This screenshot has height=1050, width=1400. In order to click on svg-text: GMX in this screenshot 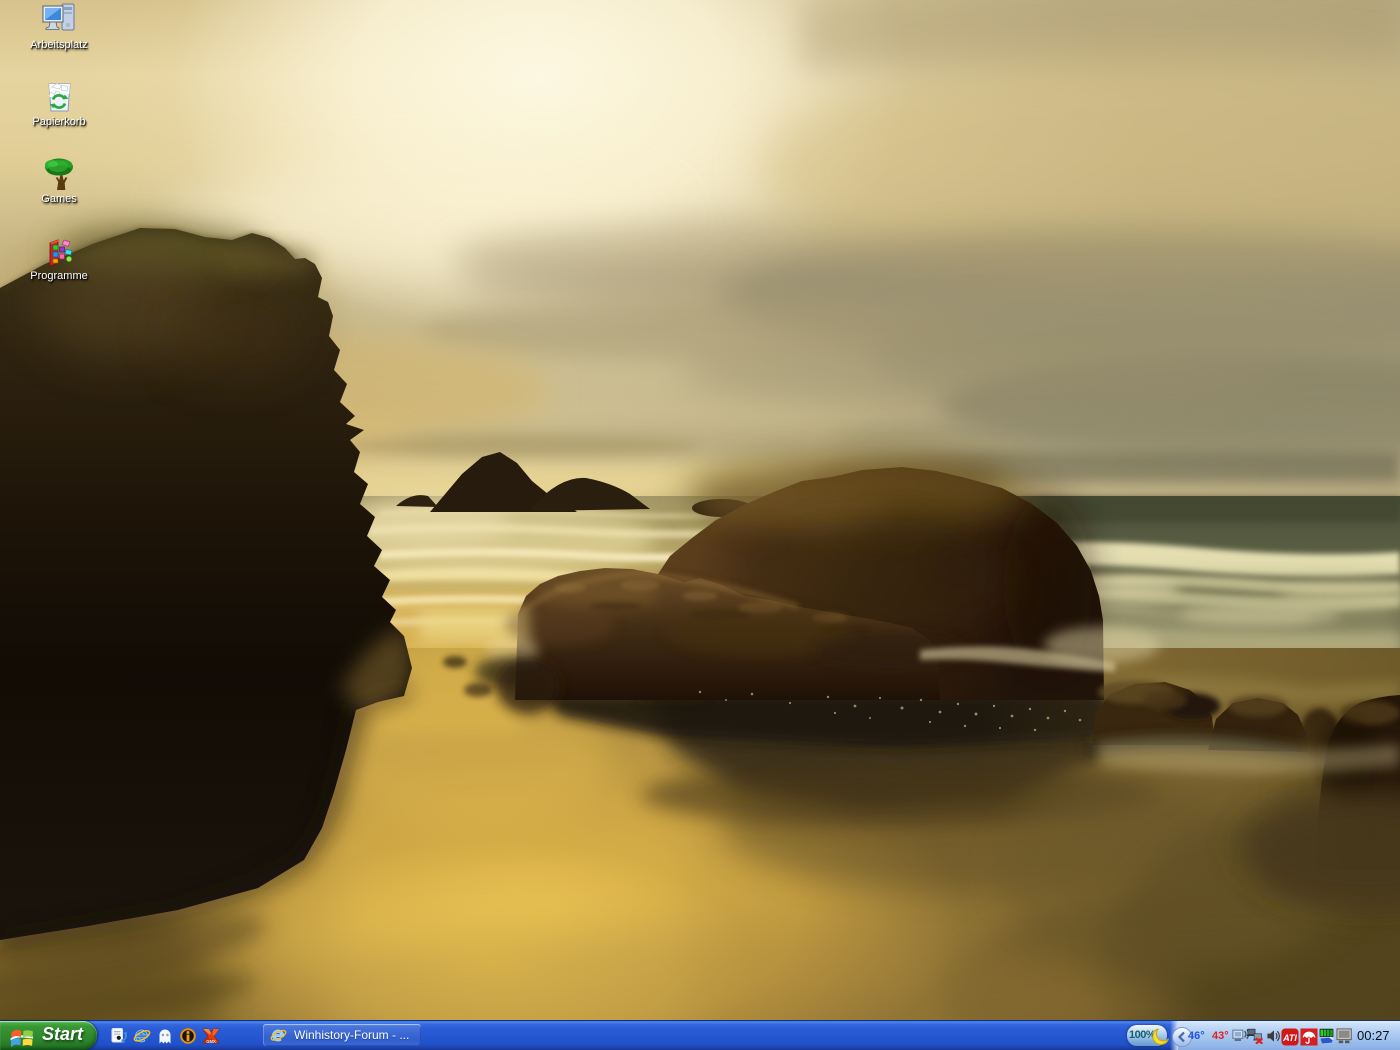, I will do `click(211, 1041)`.